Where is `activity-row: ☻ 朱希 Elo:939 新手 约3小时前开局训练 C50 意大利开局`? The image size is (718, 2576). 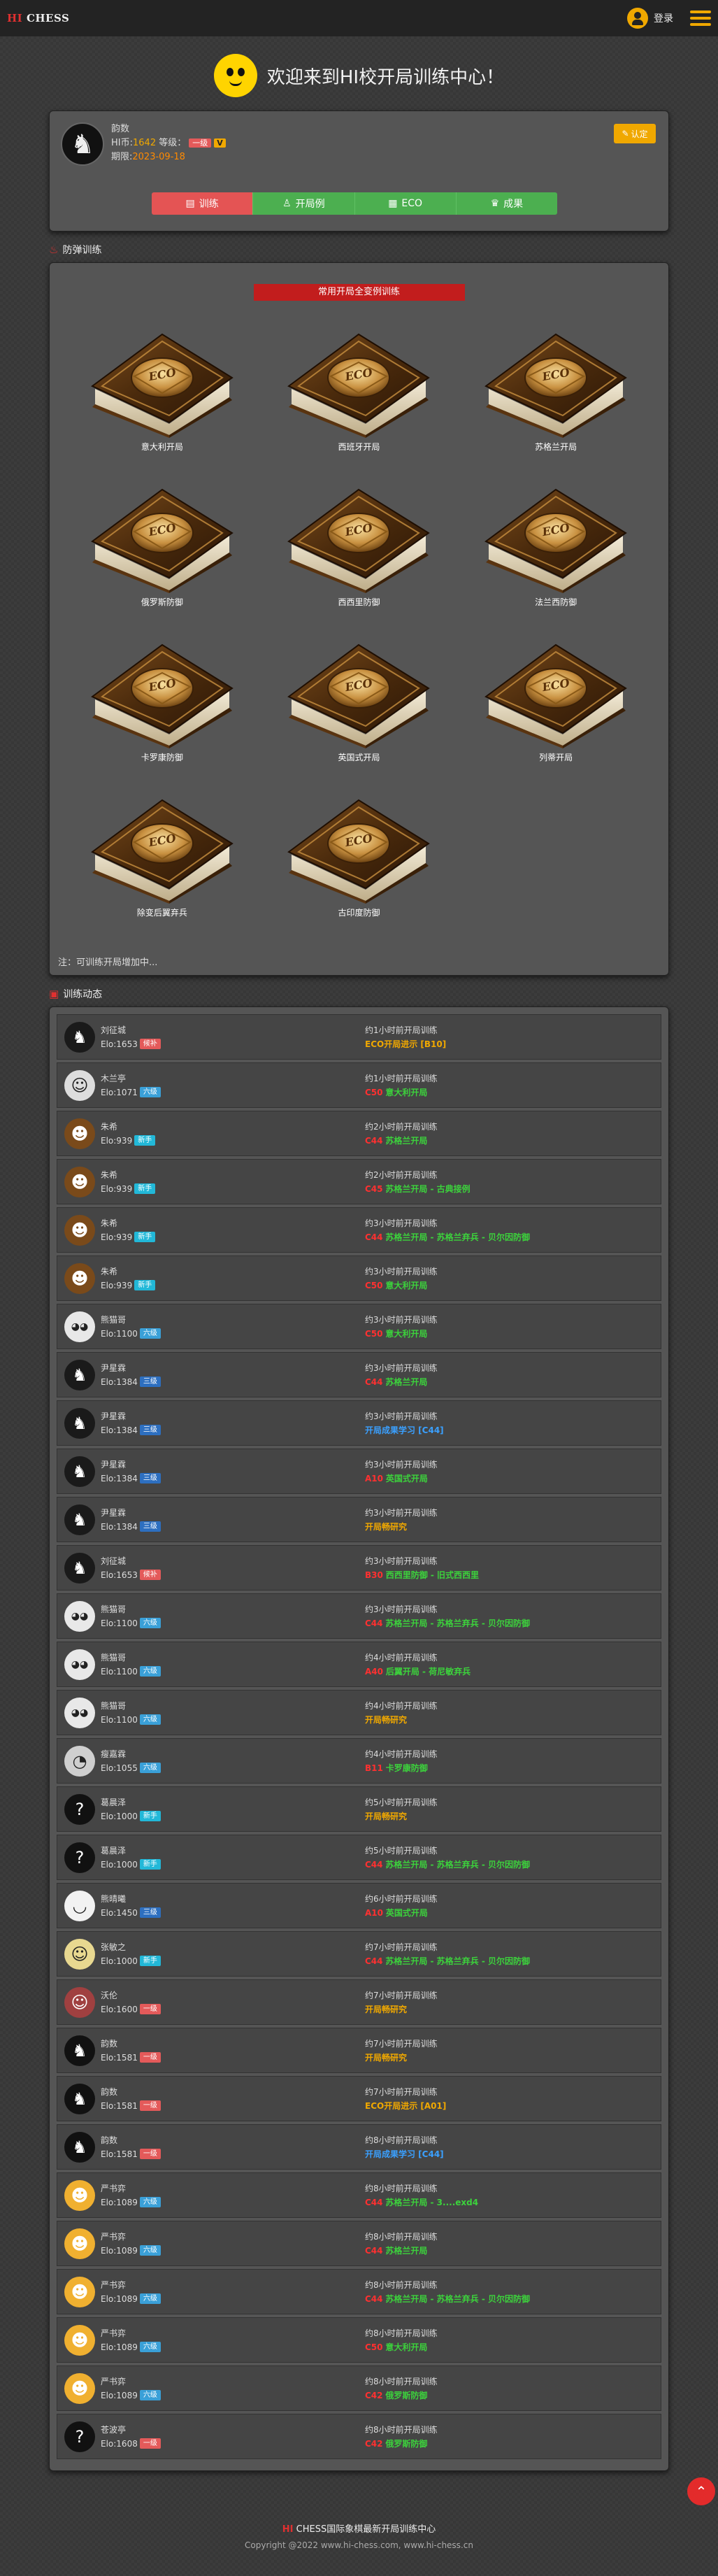 activity-row: ☻ 朱希 Elo:939 新手 约3小时前开局训练 C50 意大利开局 is located at coordinates (359, 1278).